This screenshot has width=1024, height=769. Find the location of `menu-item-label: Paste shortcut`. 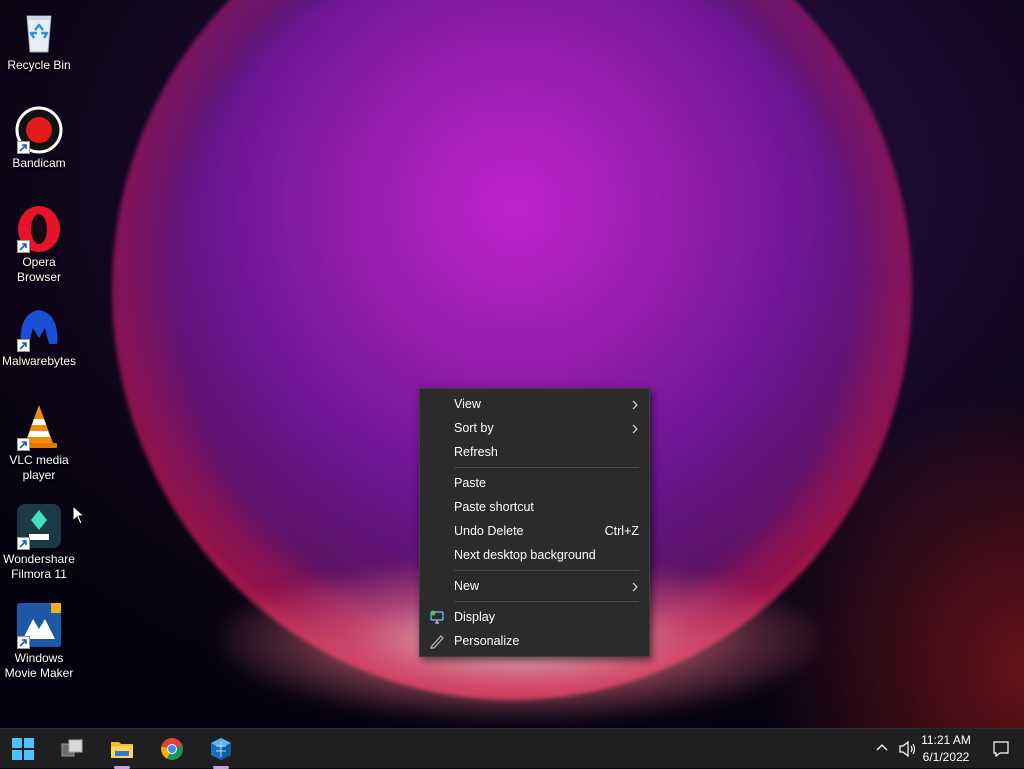

menu-item-label: Paste shortcut is located at coordinates (494, 507).